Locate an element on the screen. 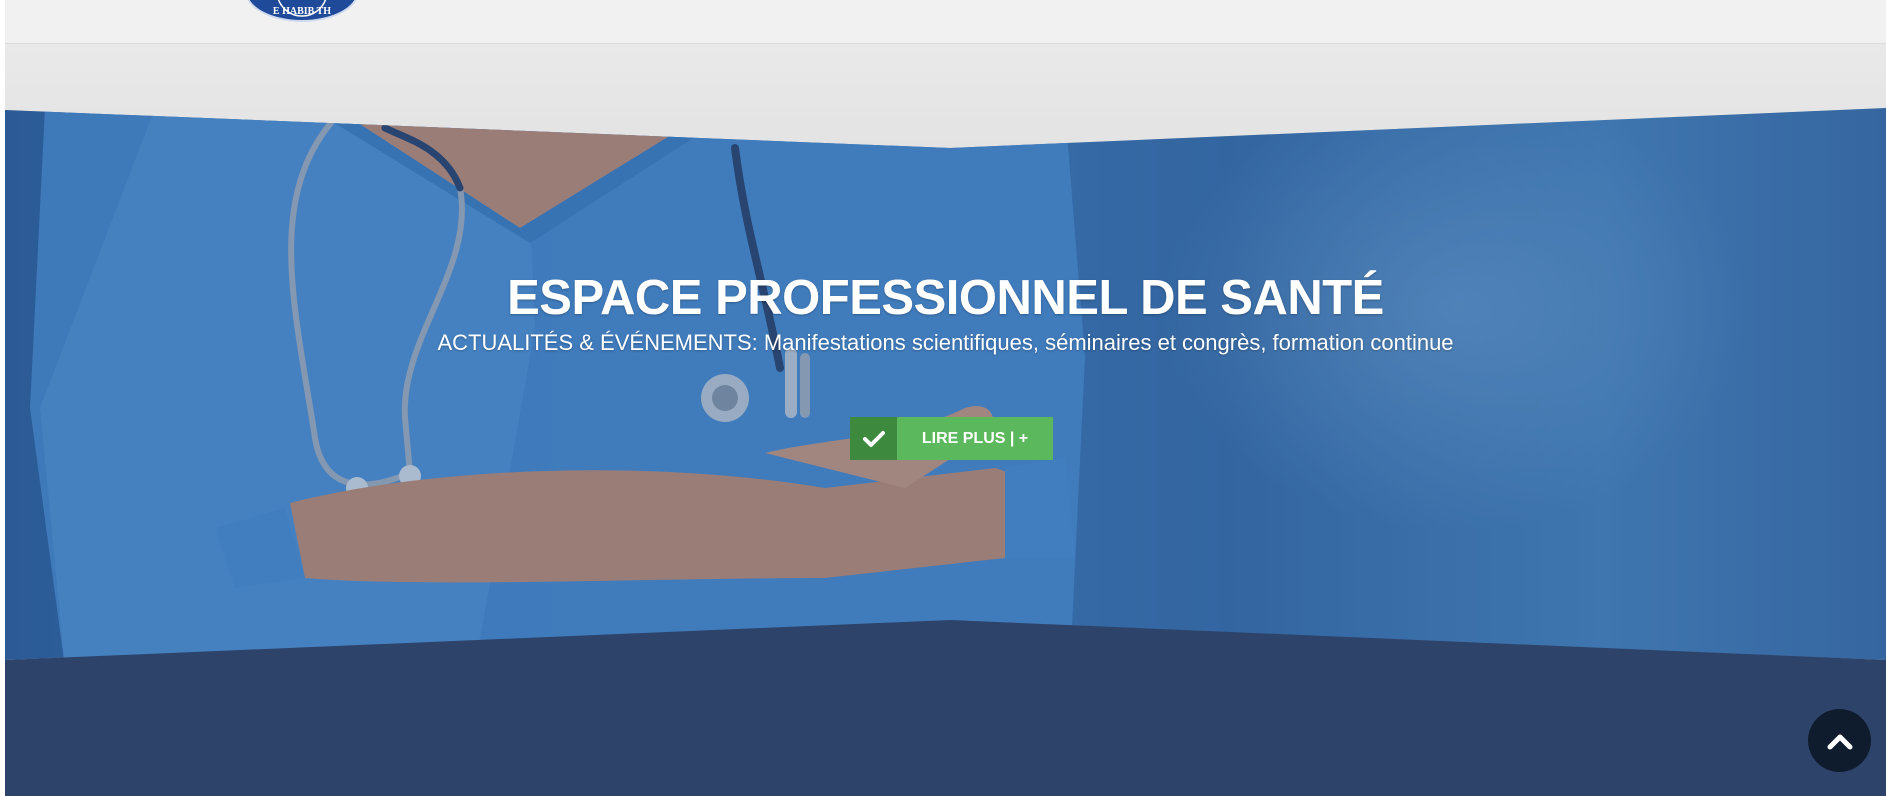 Image resolution: width=1886 pixels, height=796 pixels. site-header: E HABIB TH is located at coordinates (945, 22).